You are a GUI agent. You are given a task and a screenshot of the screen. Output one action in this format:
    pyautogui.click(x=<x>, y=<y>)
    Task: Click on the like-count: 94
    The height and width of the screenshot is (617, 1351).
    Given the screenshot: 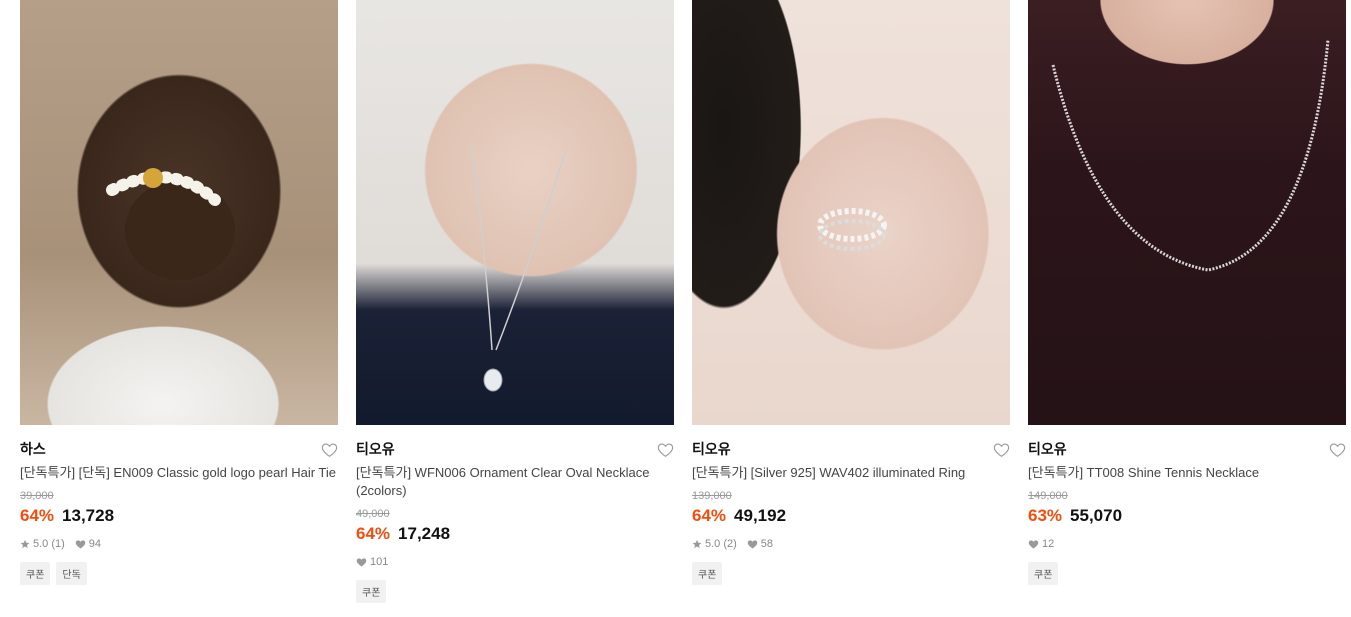 What is the action you would take?
    pyautogui.click(x=95, y=544)
    